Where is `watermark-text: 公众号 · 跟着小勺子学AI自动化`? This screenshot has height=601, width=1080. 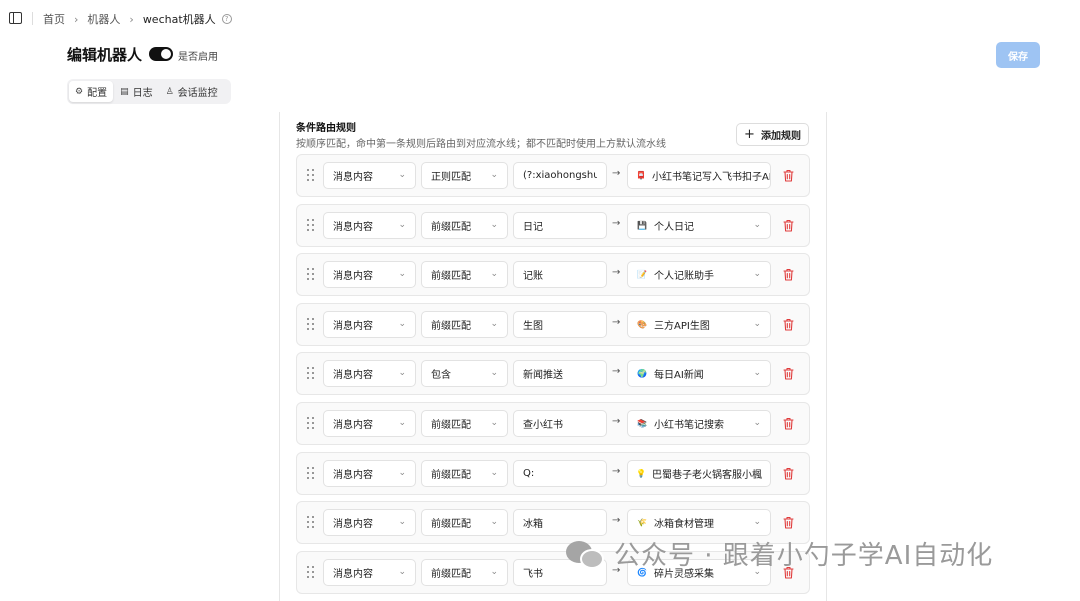
watermark-text: 公众号 · 跟着小勺子学AI自动化 is located at coordinates (804, 556).